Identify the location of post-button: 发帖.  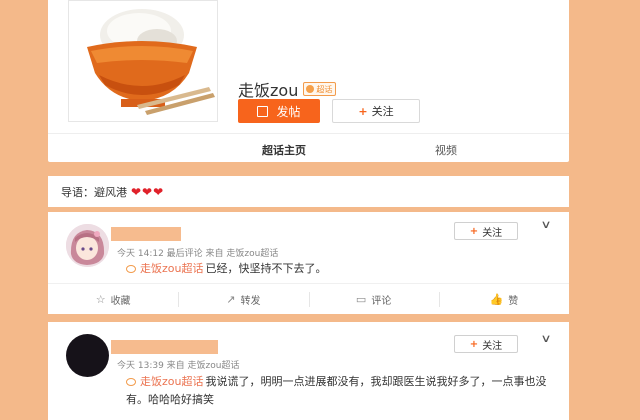
(279, 111).